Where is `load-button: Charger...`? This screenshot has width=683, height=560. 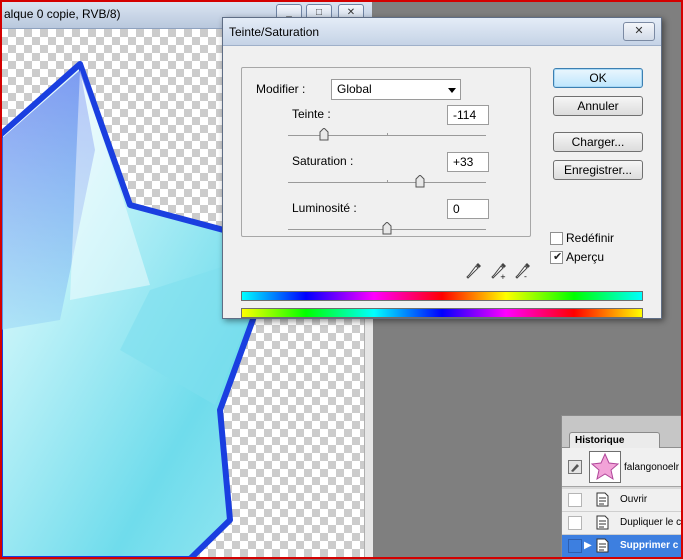
load-button: Charger... is located at coordinates (598, 142).